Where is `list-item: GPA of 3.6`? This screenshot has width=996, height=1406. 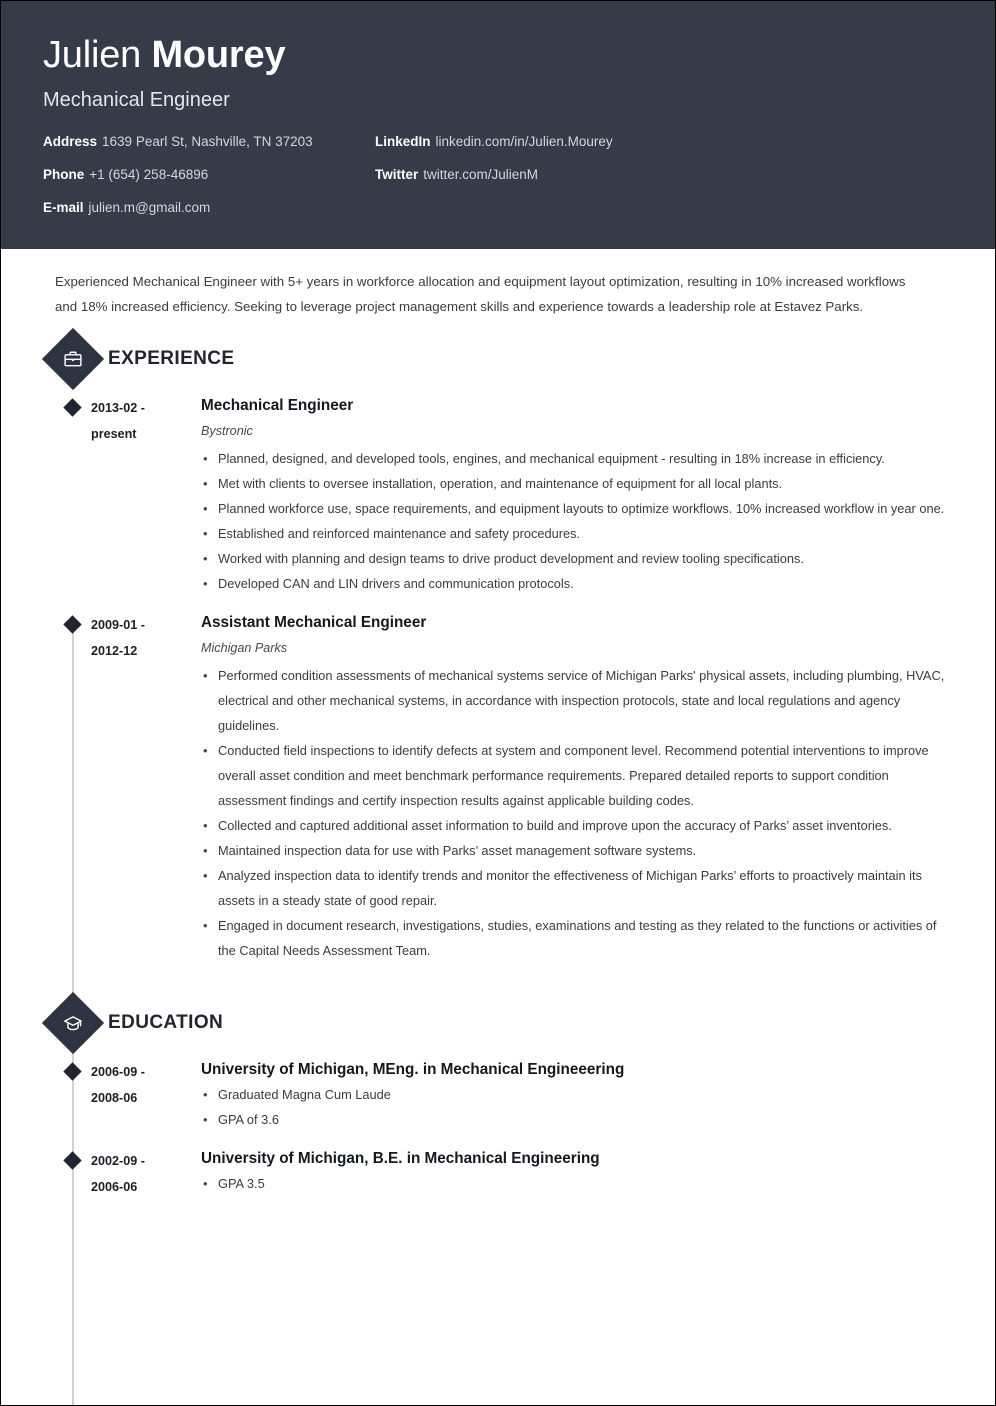 list-item: GPA of 3.6 is located at coordinates (576, 1119).